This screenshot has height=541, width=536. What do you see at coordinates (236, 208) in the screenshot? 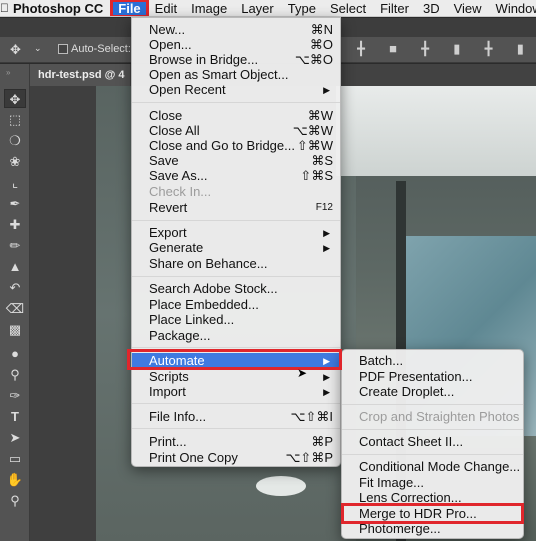
I see `menu-item-revert: Revert F12` at bounding box center [236, 208].